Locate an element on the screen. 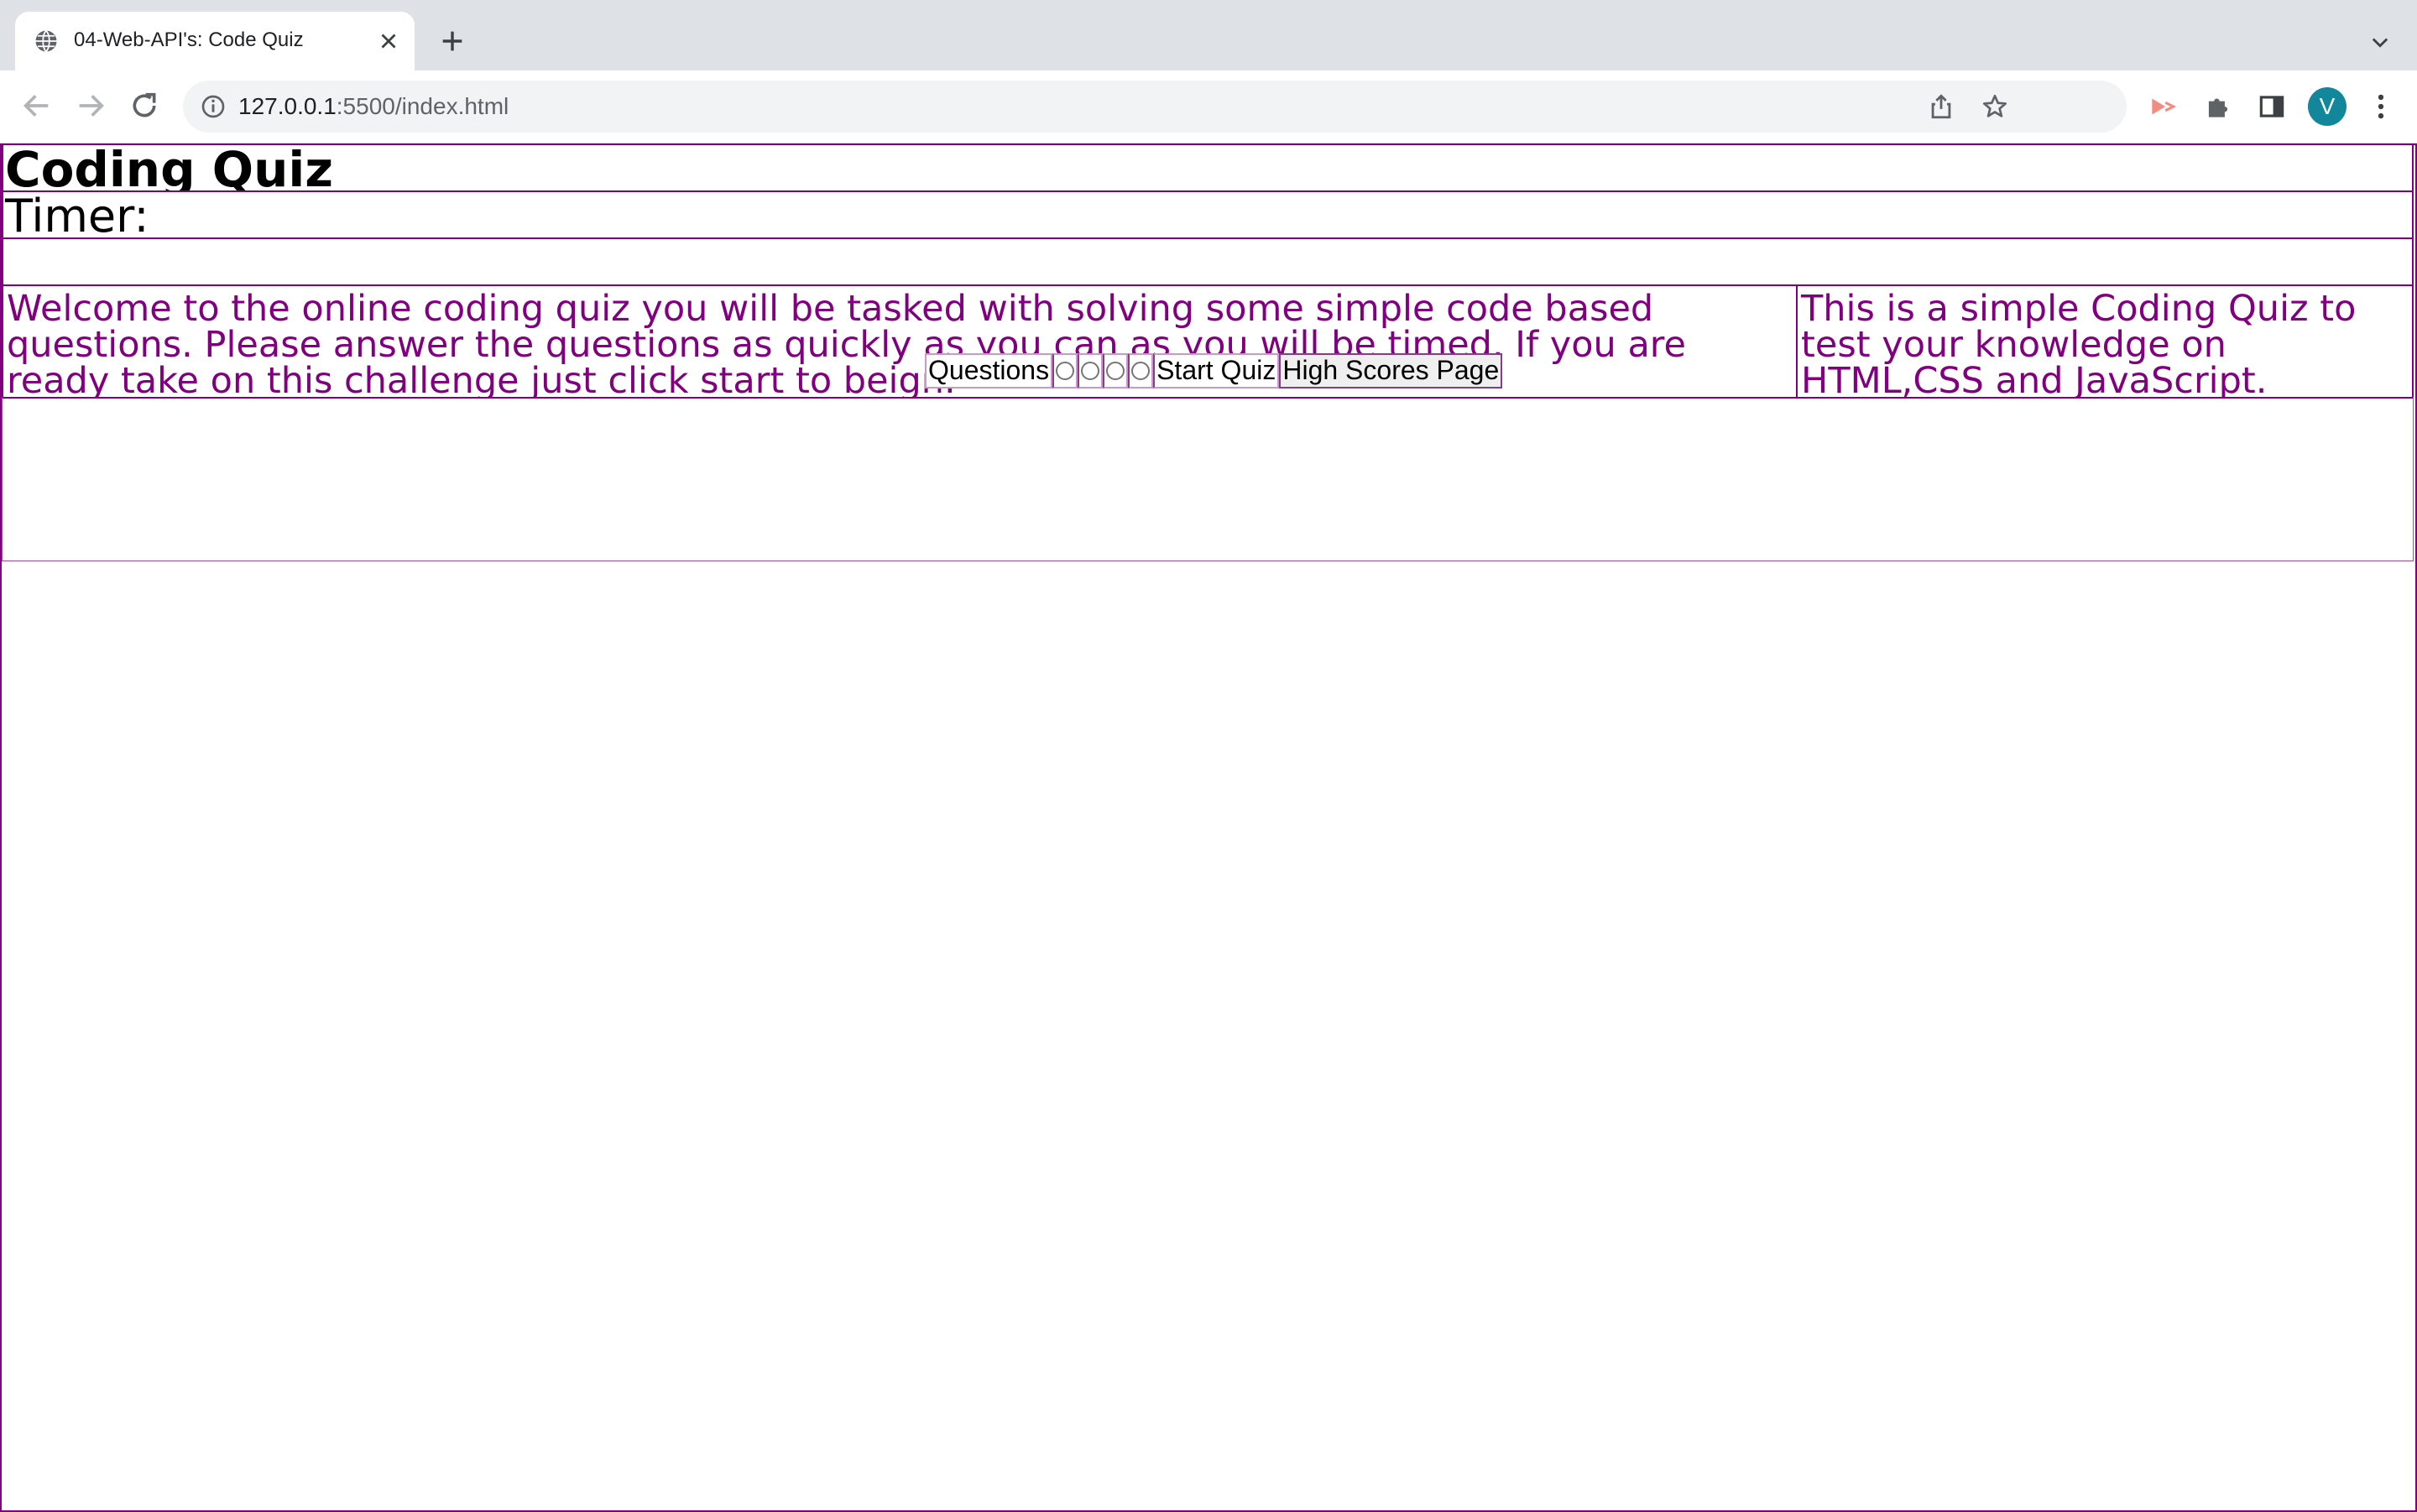 This screenshot has height=1512, width=2417. back-arrow-icon is located at coordinates (37, 106).